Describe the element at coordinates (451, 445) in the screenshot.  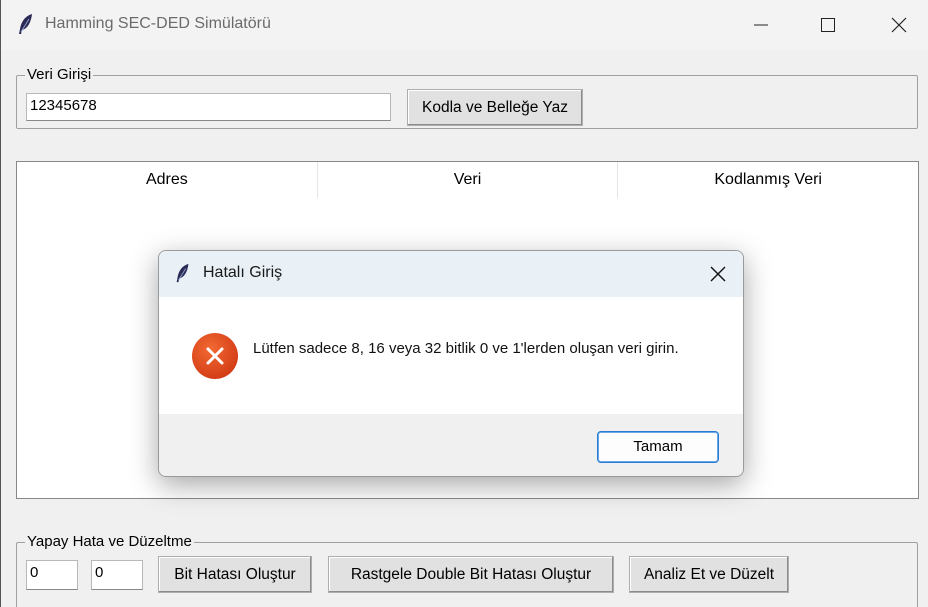
I see `dialog-footer: Tamam` at that location.